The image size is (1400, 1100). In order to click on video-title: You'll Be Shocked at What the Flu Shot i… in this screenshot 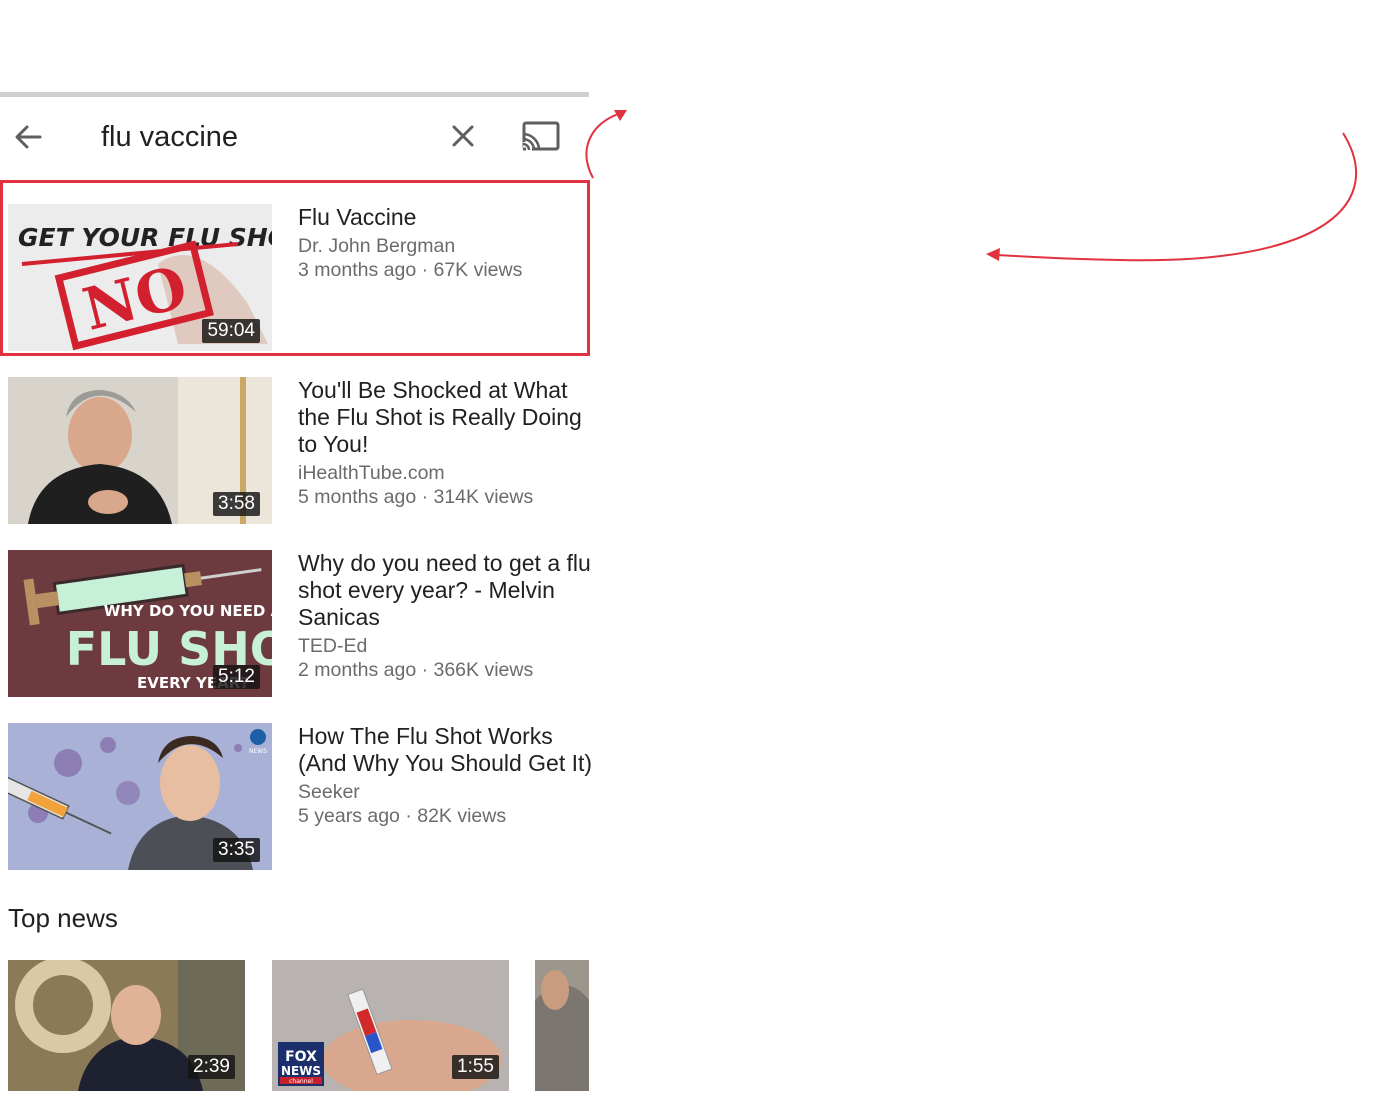, I will do `click(445, 417)`.